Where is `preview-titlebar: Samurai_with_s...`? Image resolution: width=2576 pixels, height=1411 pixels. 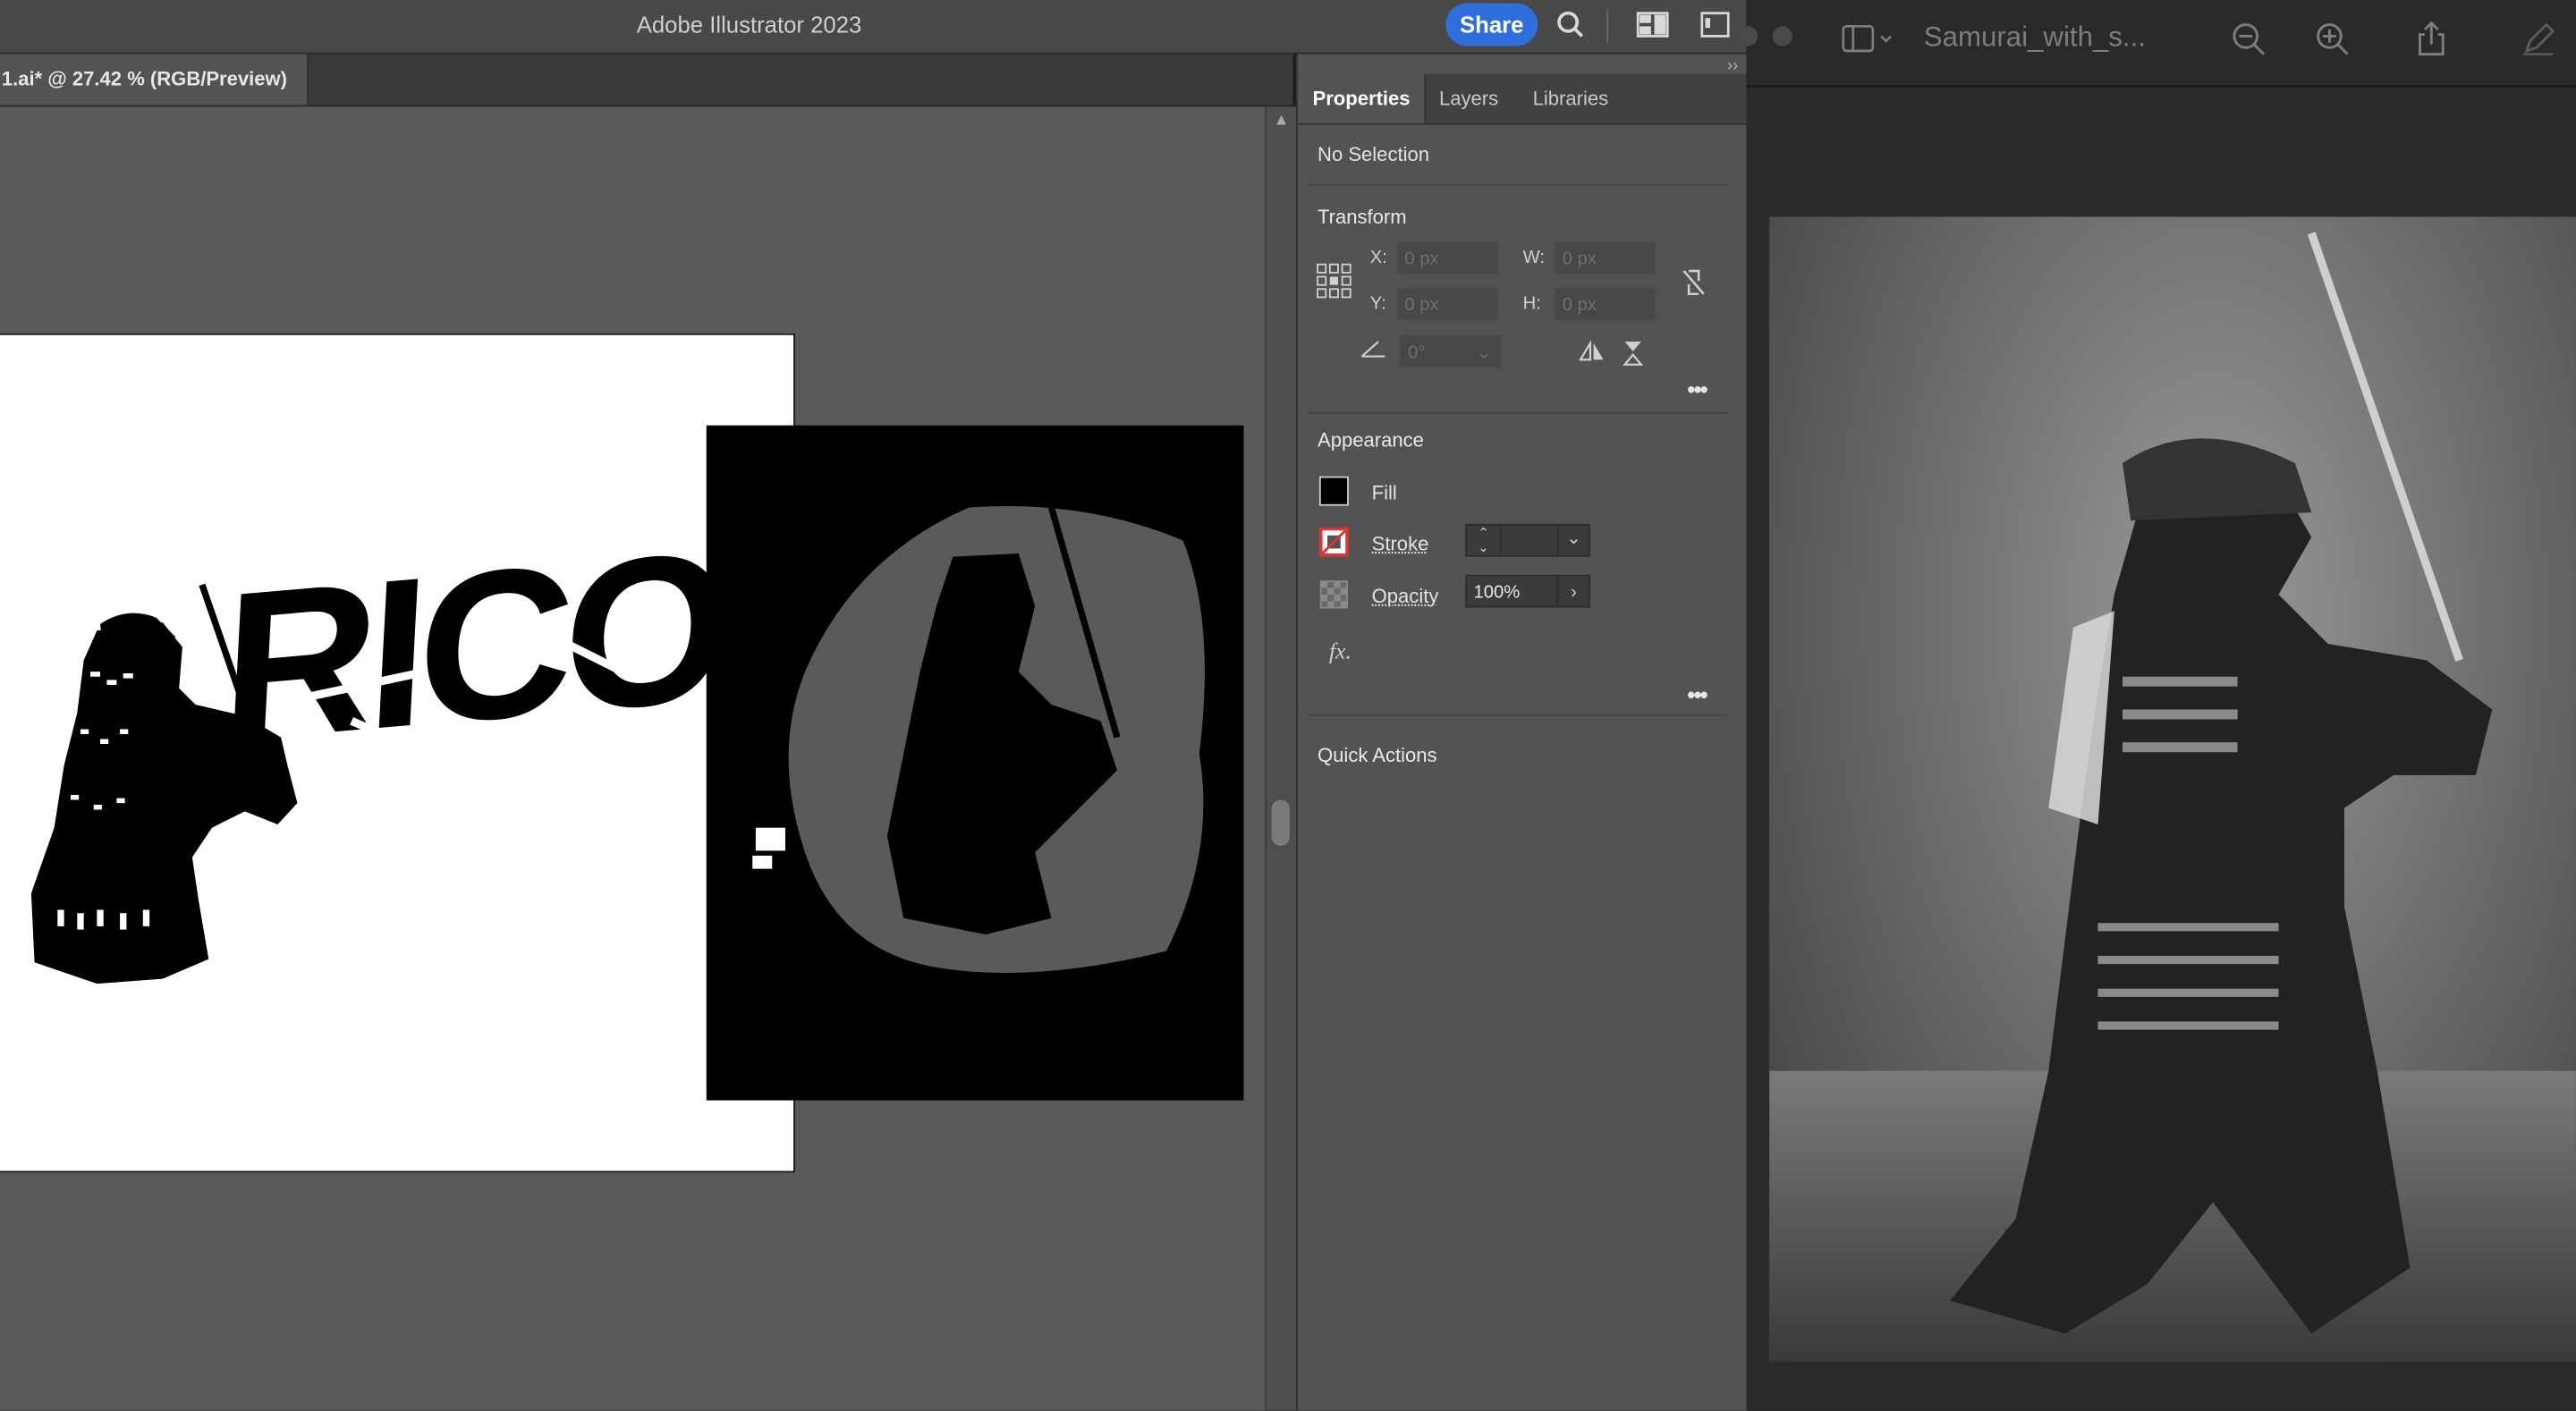 preview-titlebar: Samurai_with_s... is located at coordinates (2157, 44).